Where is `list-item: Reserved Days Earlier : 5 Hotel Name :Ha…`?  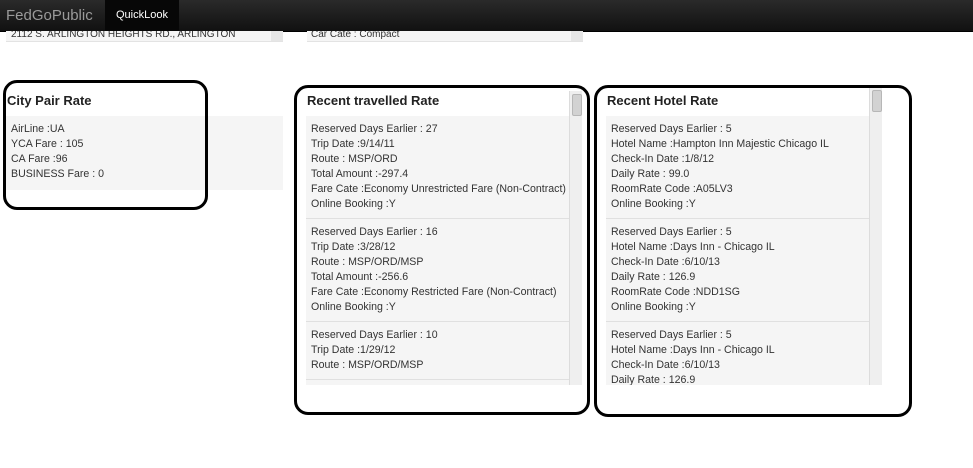 list-item: Reserved Days Earlier : 5 Hotel Name :Ha… is located at coordinates (737, 167).